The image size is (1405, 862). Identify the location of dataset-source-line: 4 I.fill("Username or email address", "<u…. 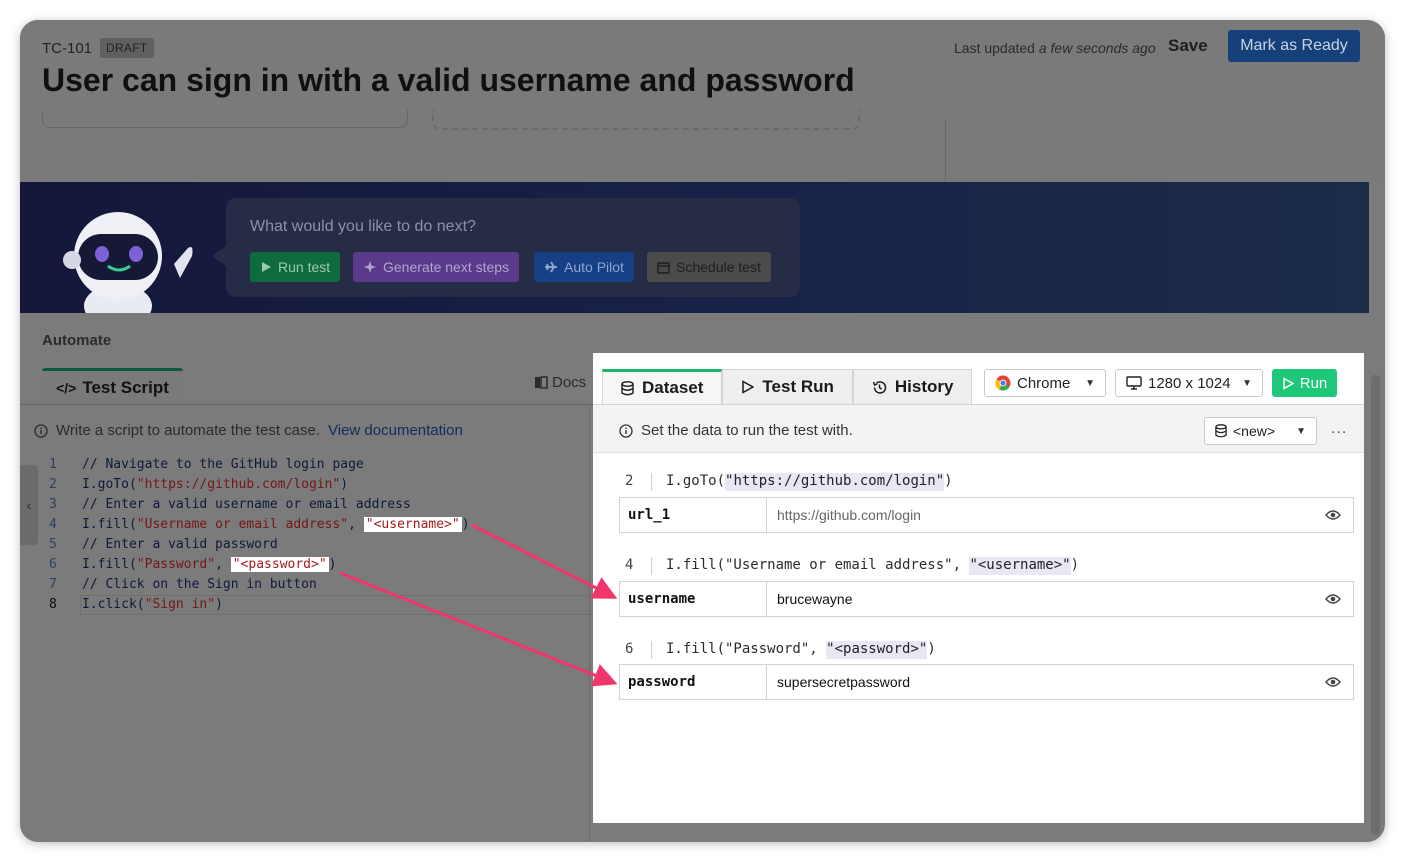
(852, 566).